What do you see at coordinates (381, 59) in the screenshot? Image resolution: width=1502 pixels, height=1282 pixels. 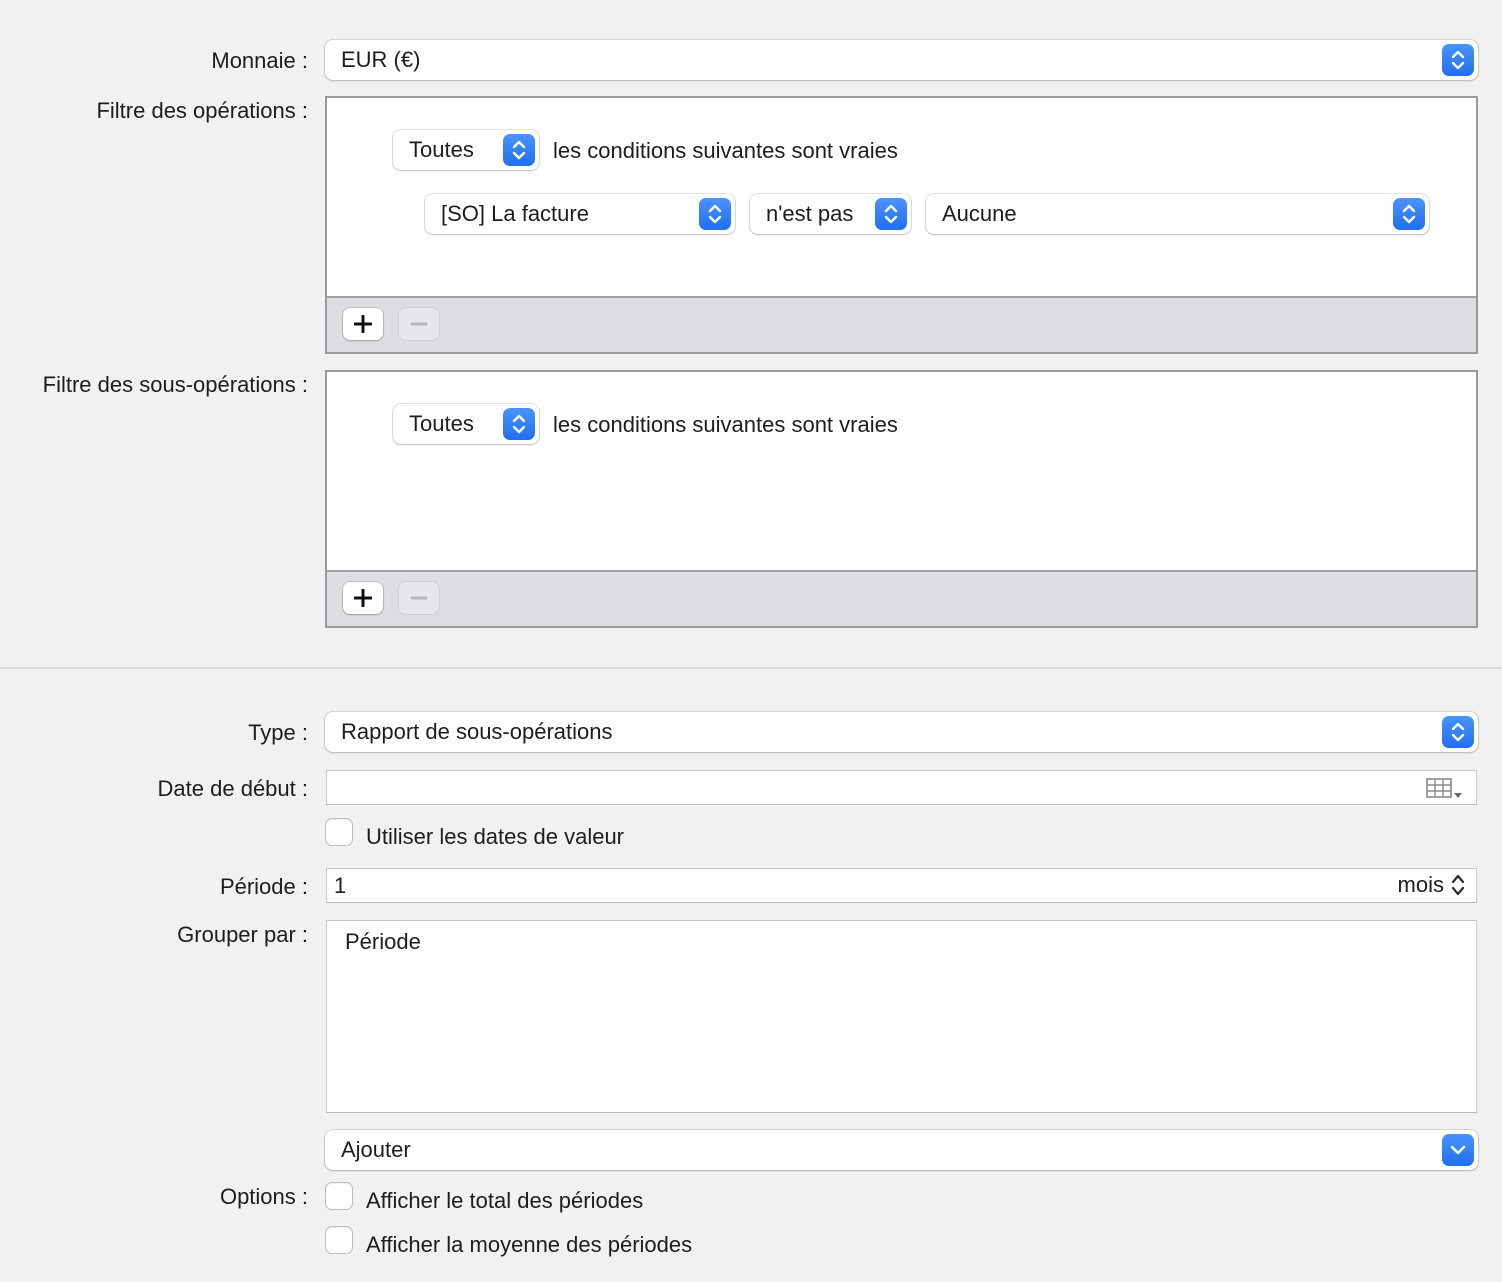 I see `currency-value: EUR (€)` at bounding box center [381, 59].